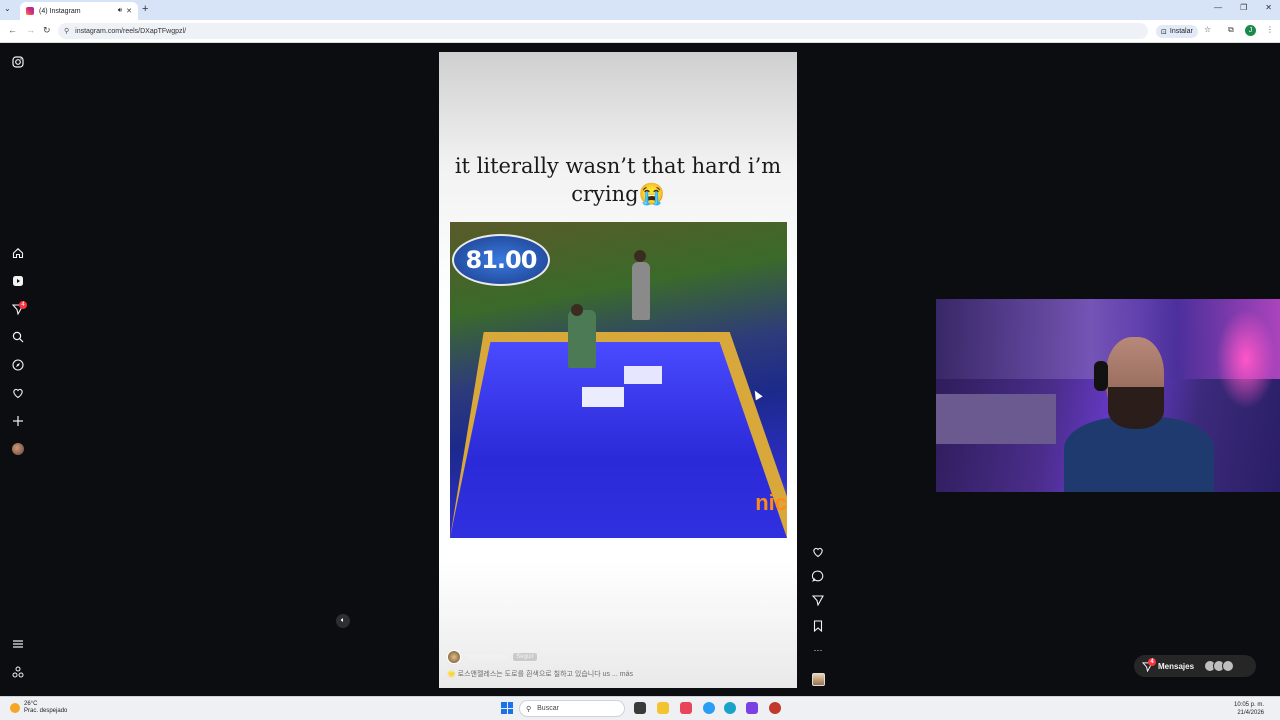 This screenshot has height=720, width=1280. Describe the element at coordinates (572, 708) in the screenshot. I see `taskbar-search: ⚲ Buscar` at that location.